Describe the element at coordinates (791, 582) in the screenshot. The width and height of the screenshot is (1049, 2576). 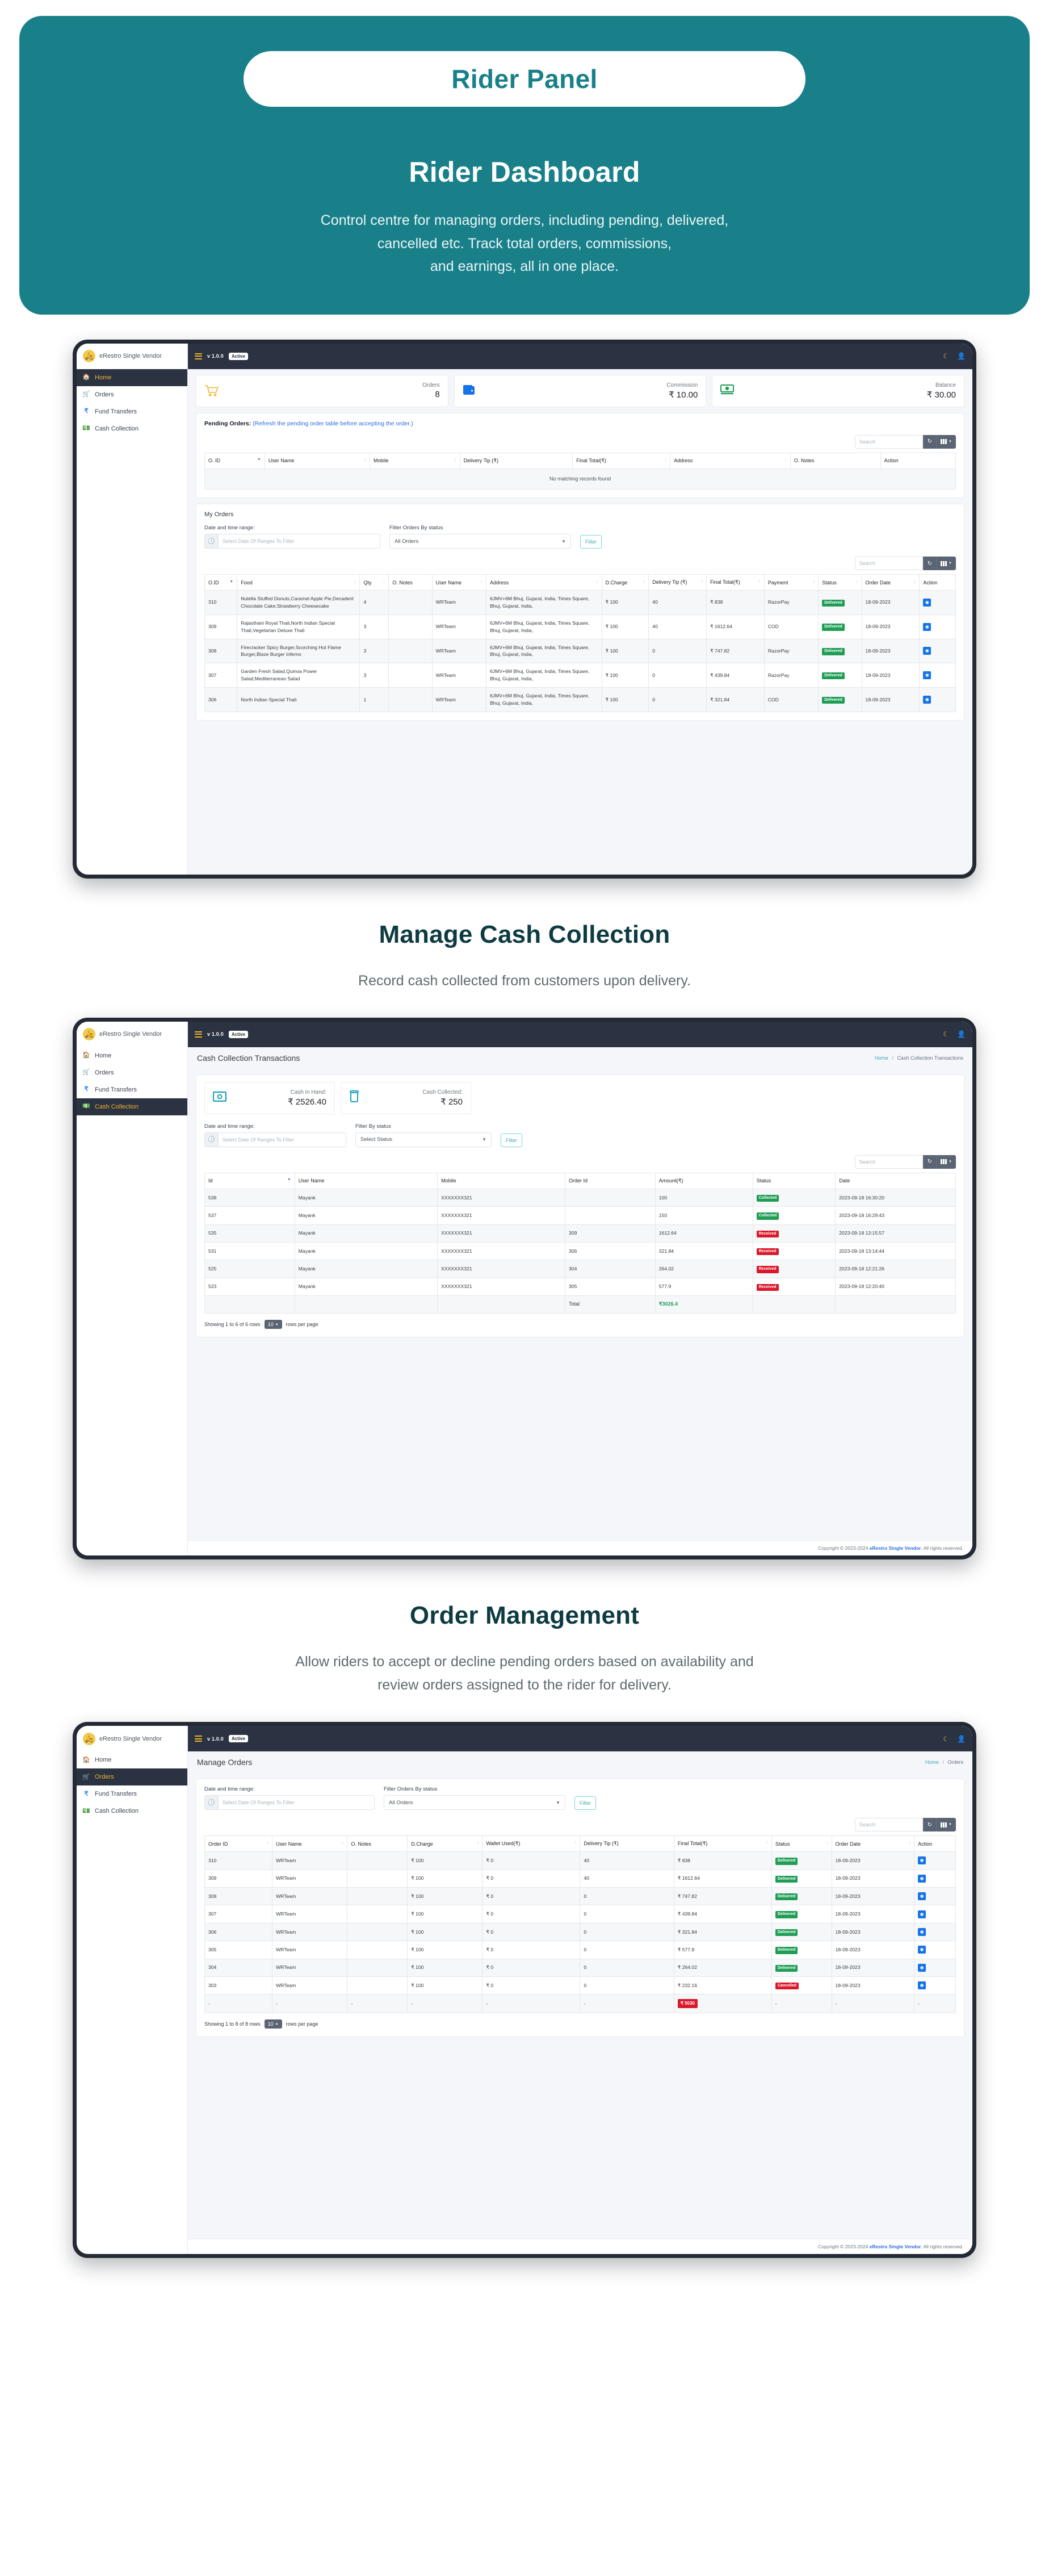
I see `col-payment: Payment ↕` at that location.